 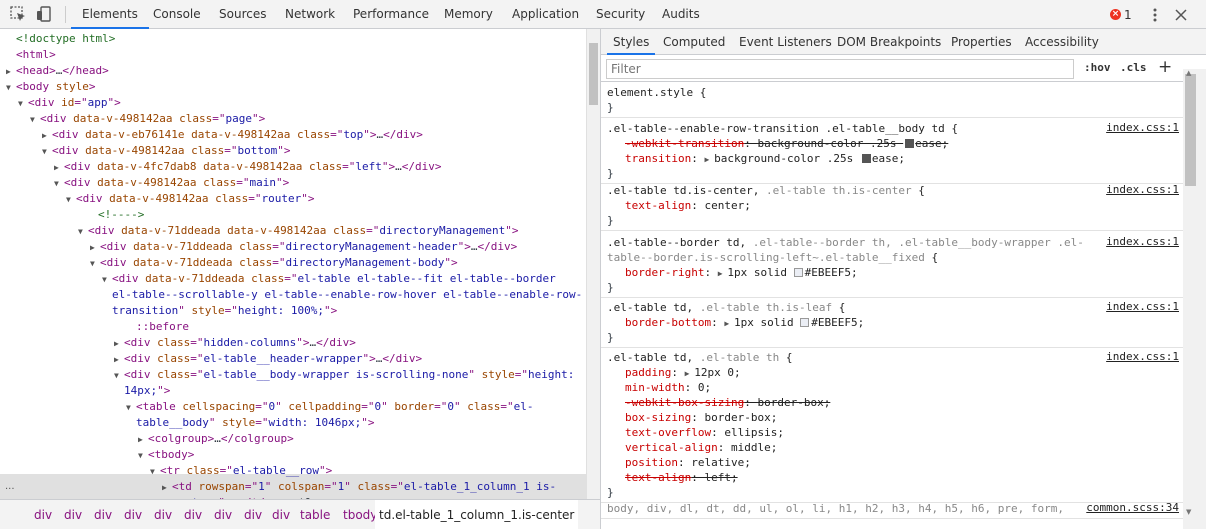 What do you see at coordinates (785, 42) in the screenshot?
I see `sidebar-tab-event-listeners: Event Listeners` at bounding box center [785, 42].